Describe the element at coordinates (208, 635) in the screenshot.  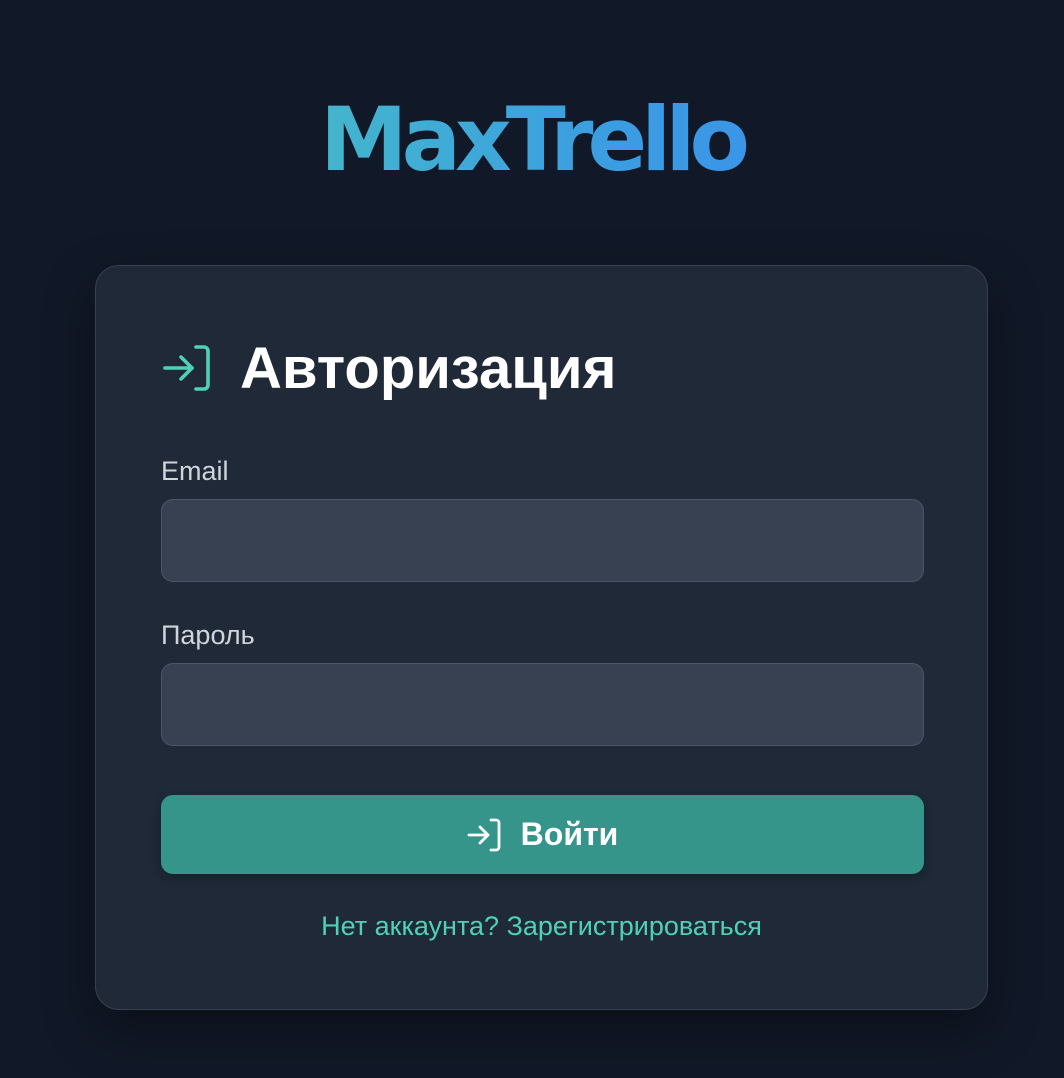
I see `password-label: Пароль` at that location.